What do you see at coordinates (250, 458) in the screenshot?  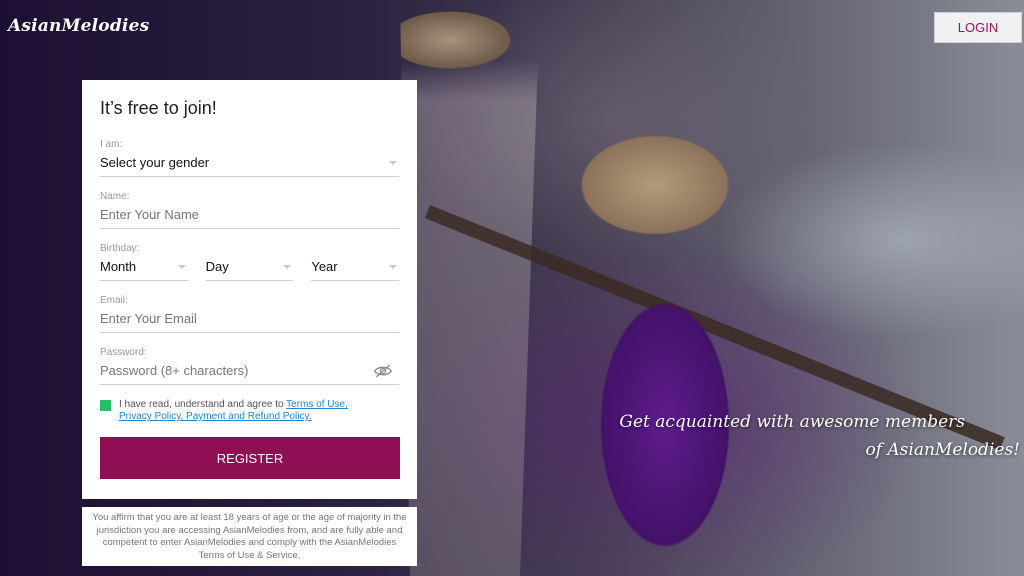 I see `register-button: REGISTER` at bounding box center [250, 458].